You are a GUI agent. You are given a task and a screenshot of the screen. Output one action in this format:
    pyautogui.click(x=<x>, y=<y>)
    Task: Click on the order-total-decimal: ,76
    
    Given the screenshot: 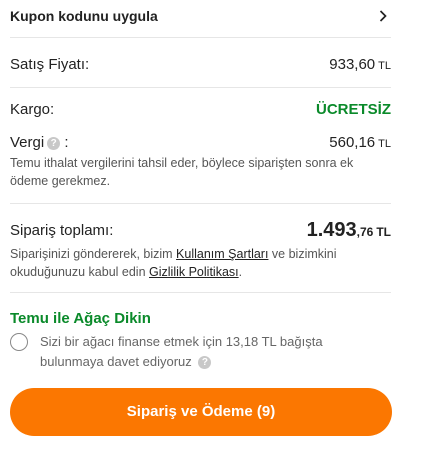 What is the action you would take?
    pyautogui.click(x=365, y=232)
    